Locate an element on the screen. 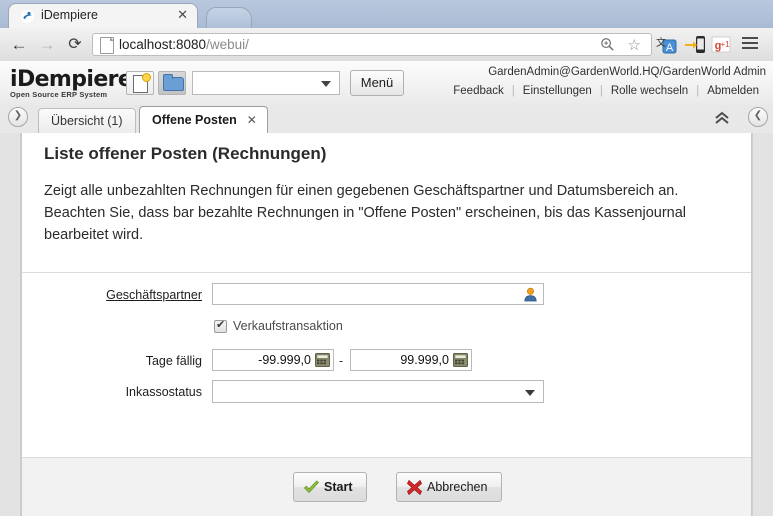 The image size is (773, 516). forward-icon: → is located at coordinates (47, 44).